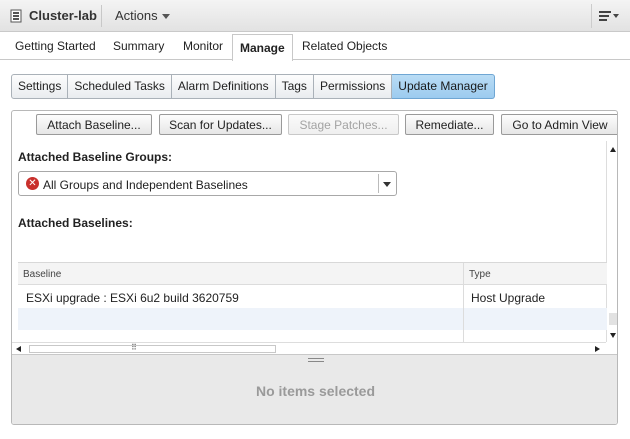 The width and height of the screenshot is (630, 439). What do you see at coordinates (262, 47) in the screenshot?
I see `tab-manage: Manage` at bounding box center [262, 47].